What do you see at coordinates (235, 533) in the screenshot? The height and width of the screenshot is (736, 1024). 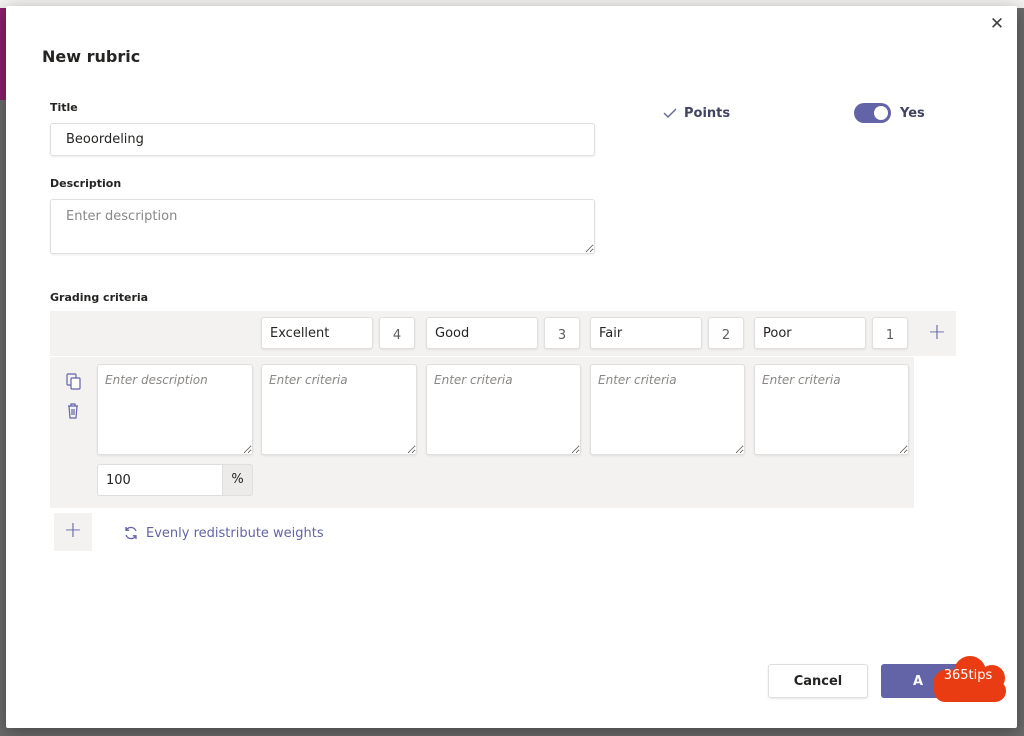 I see `redistribute-label: Evenly redistribute weights` at bounding box center [235, 533].